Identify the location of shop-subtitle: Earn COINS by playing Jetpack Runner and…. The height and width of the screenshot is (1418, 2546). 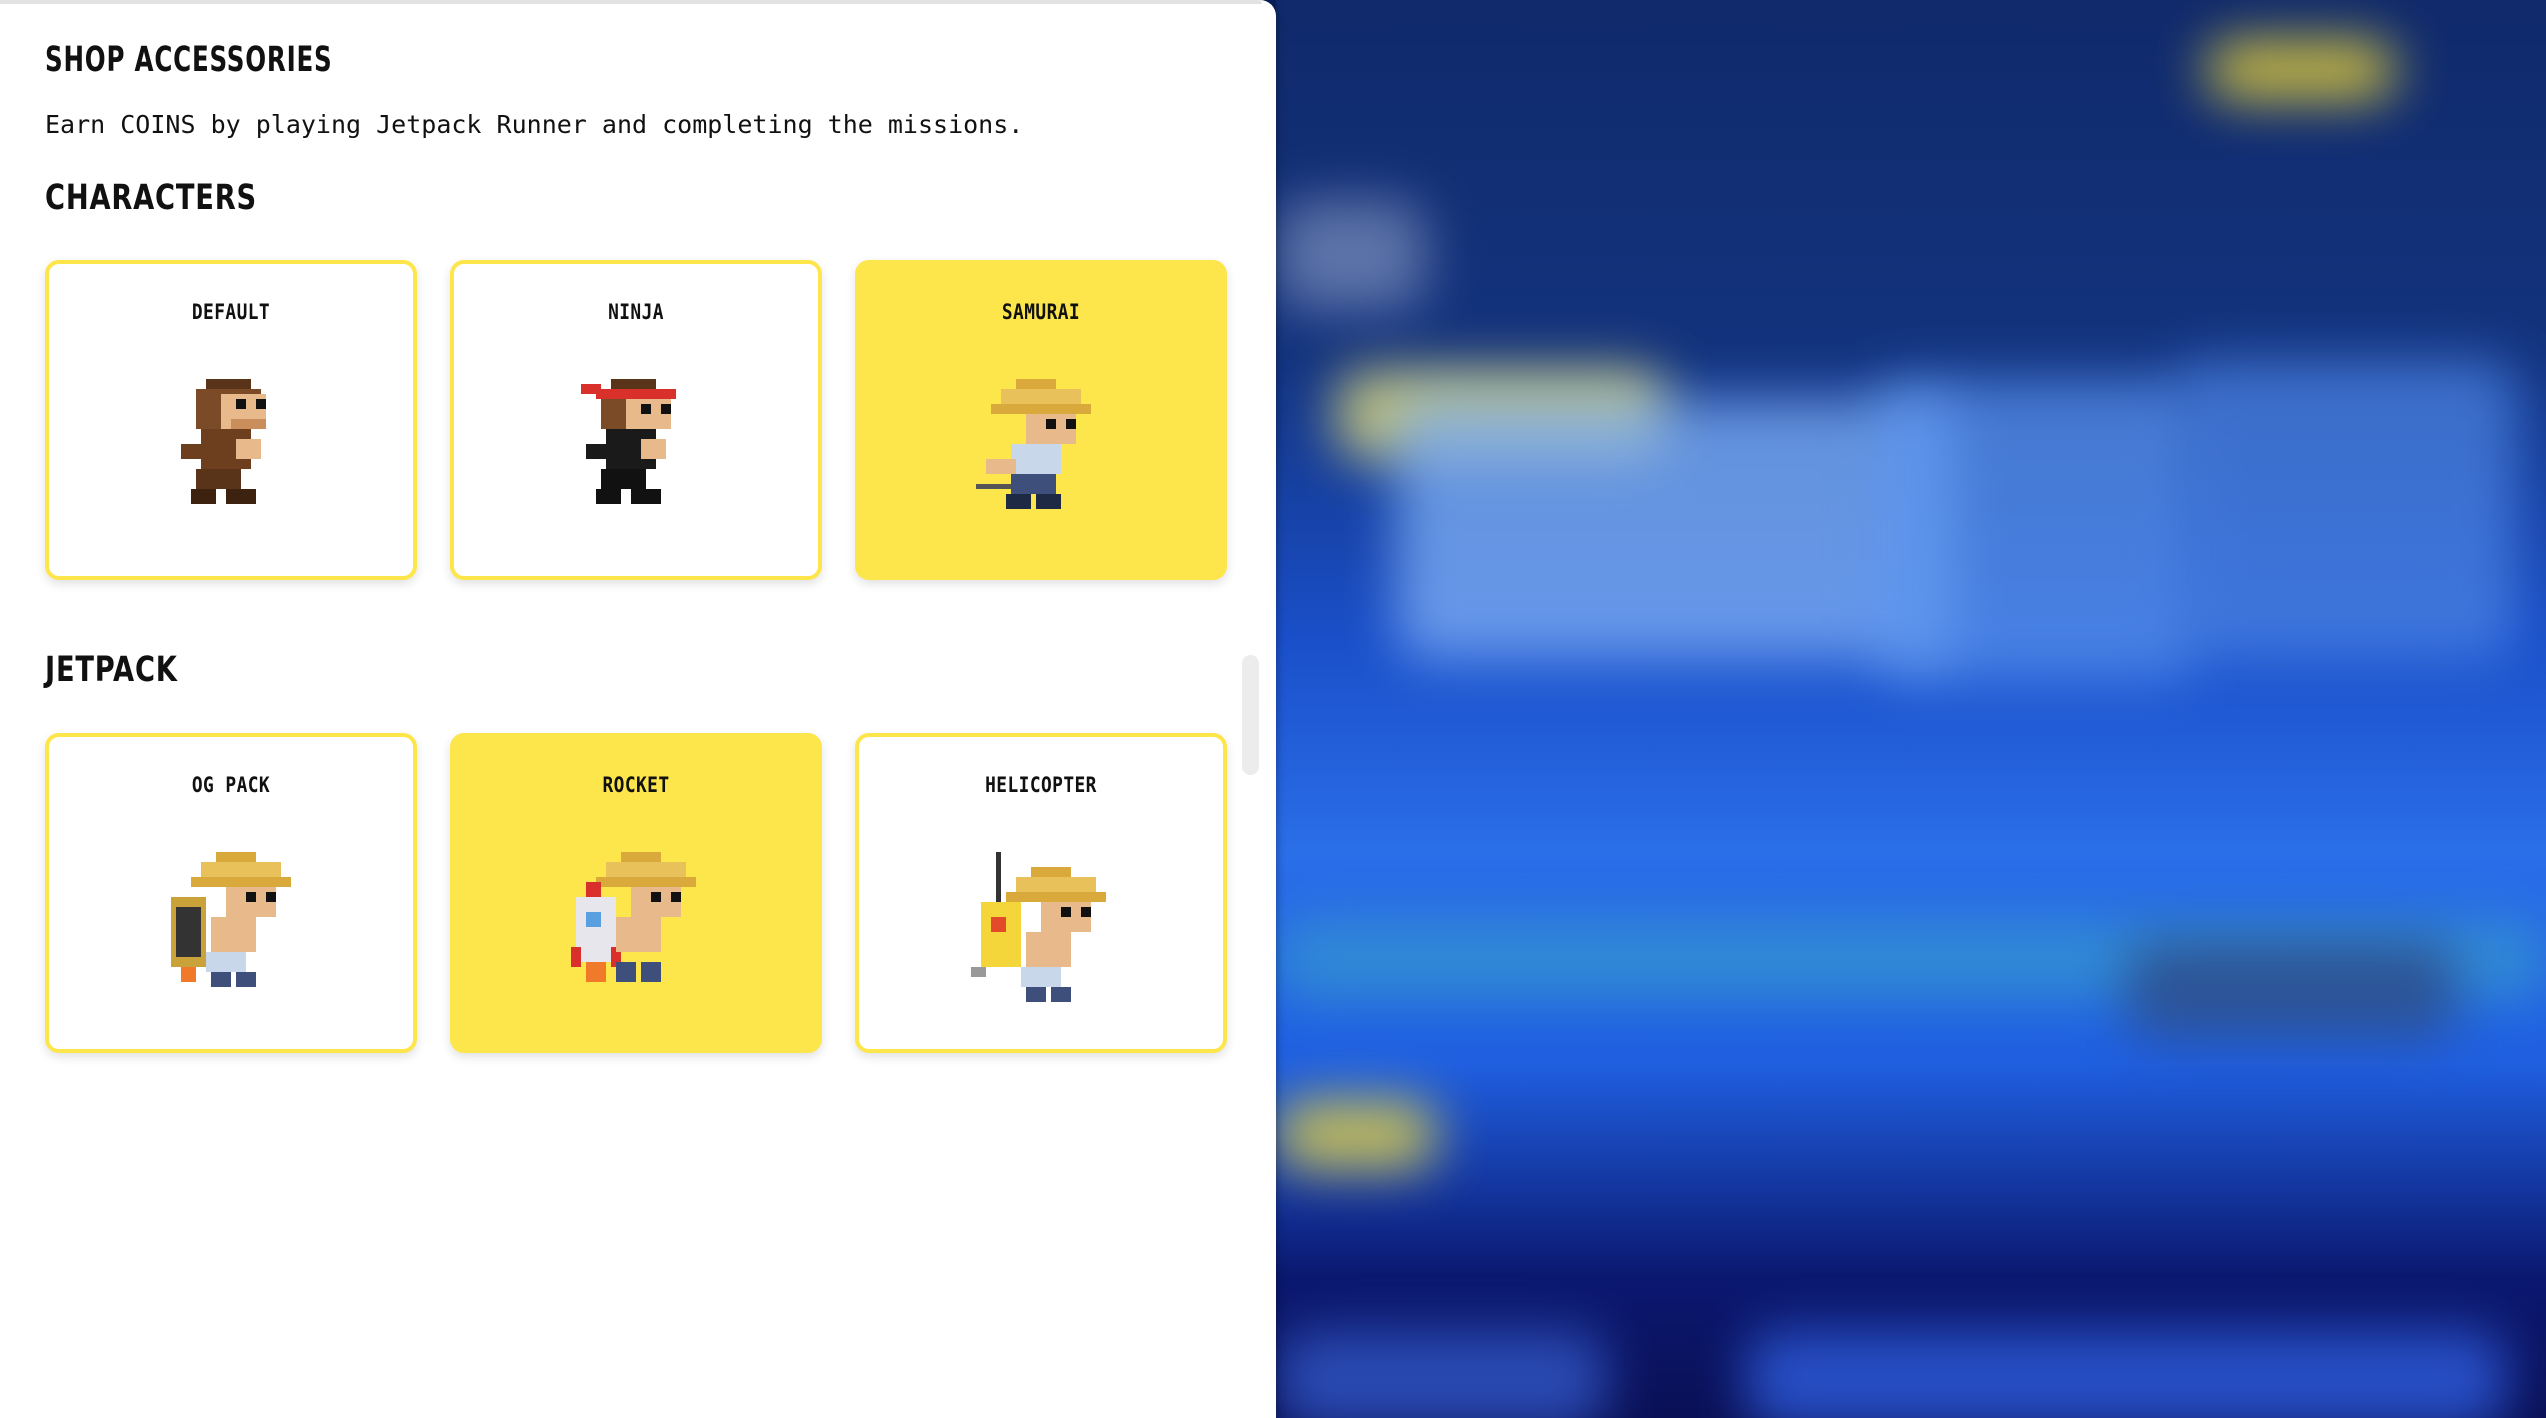
(534, 124).